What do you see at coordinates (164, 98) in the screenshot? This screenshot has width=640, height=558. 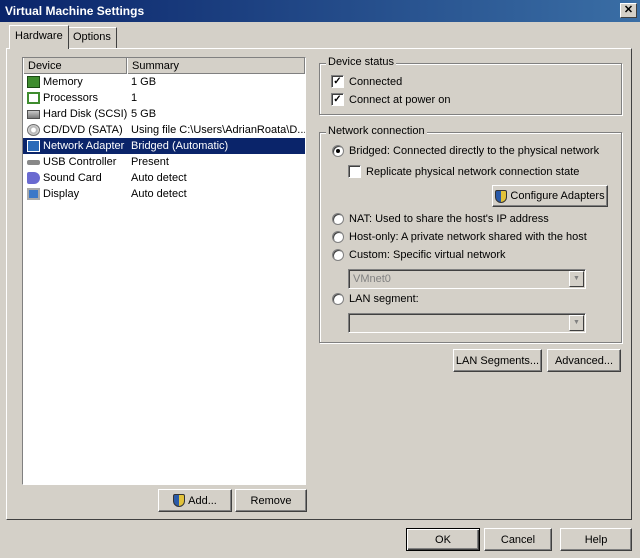 I see `device-row: Processors 1` at bounding box center [164, 98].